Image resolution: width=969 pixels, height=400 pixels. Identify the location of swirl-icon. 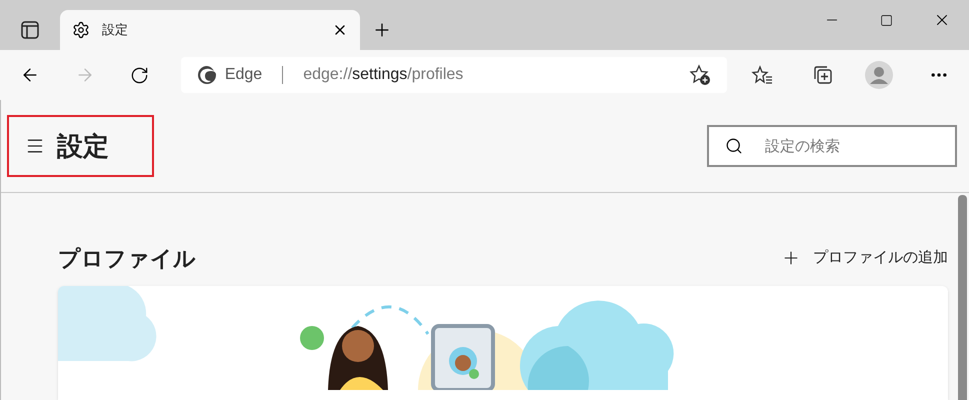
(206, 75).